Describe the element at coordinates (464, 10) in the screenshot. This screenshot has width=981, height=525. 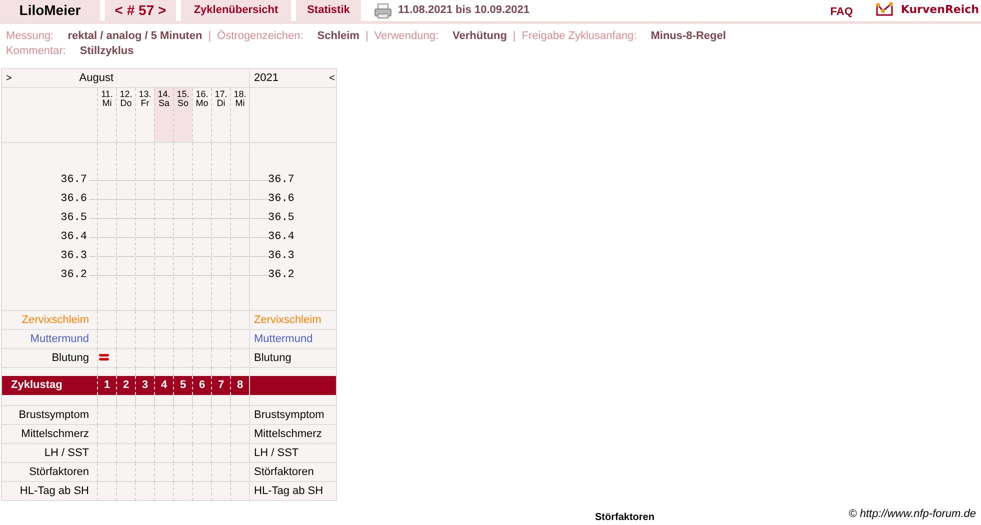
I see `date-range: 11.08.2021 bis 10.09.2021` at that location.